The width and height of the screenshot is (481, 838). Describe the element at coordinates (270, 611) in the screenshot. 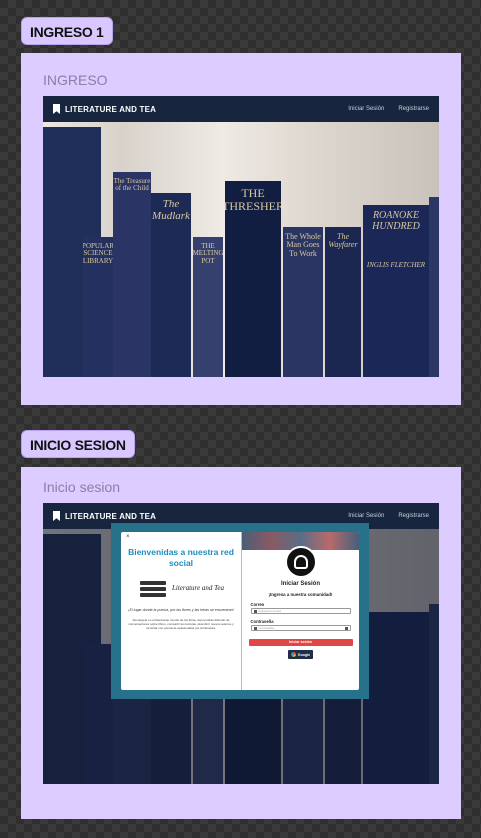

I see `email-placeholder: Ingresa tu correo` at that location.